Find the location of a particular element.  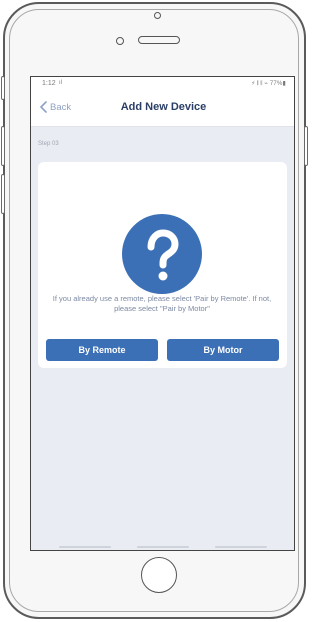

power-button is located at coordinates (306, 146).